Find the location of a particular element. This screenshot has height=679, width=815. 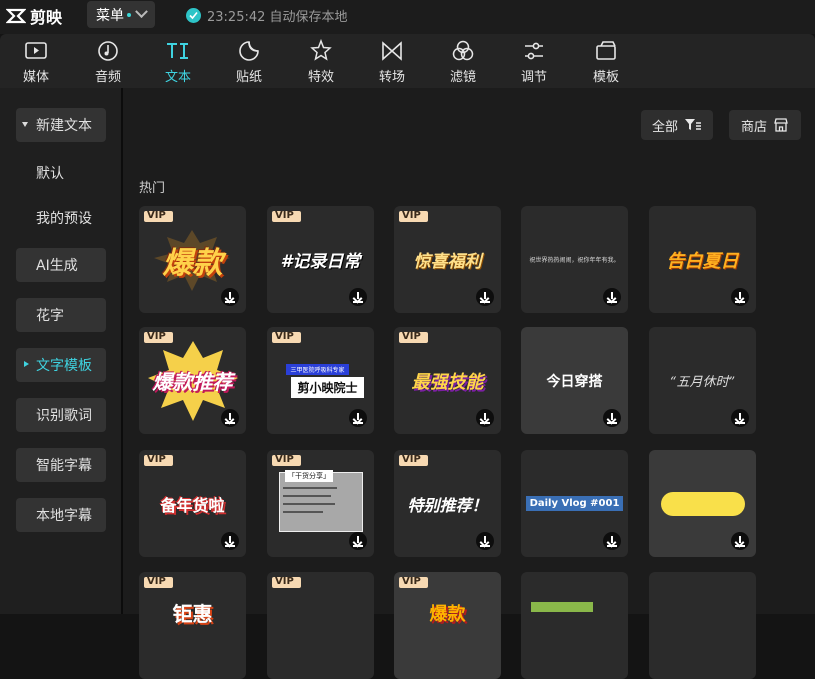

template-card: 祝世界热热闹闹，祝你年年有我。 is located at coordinates (574, 259).